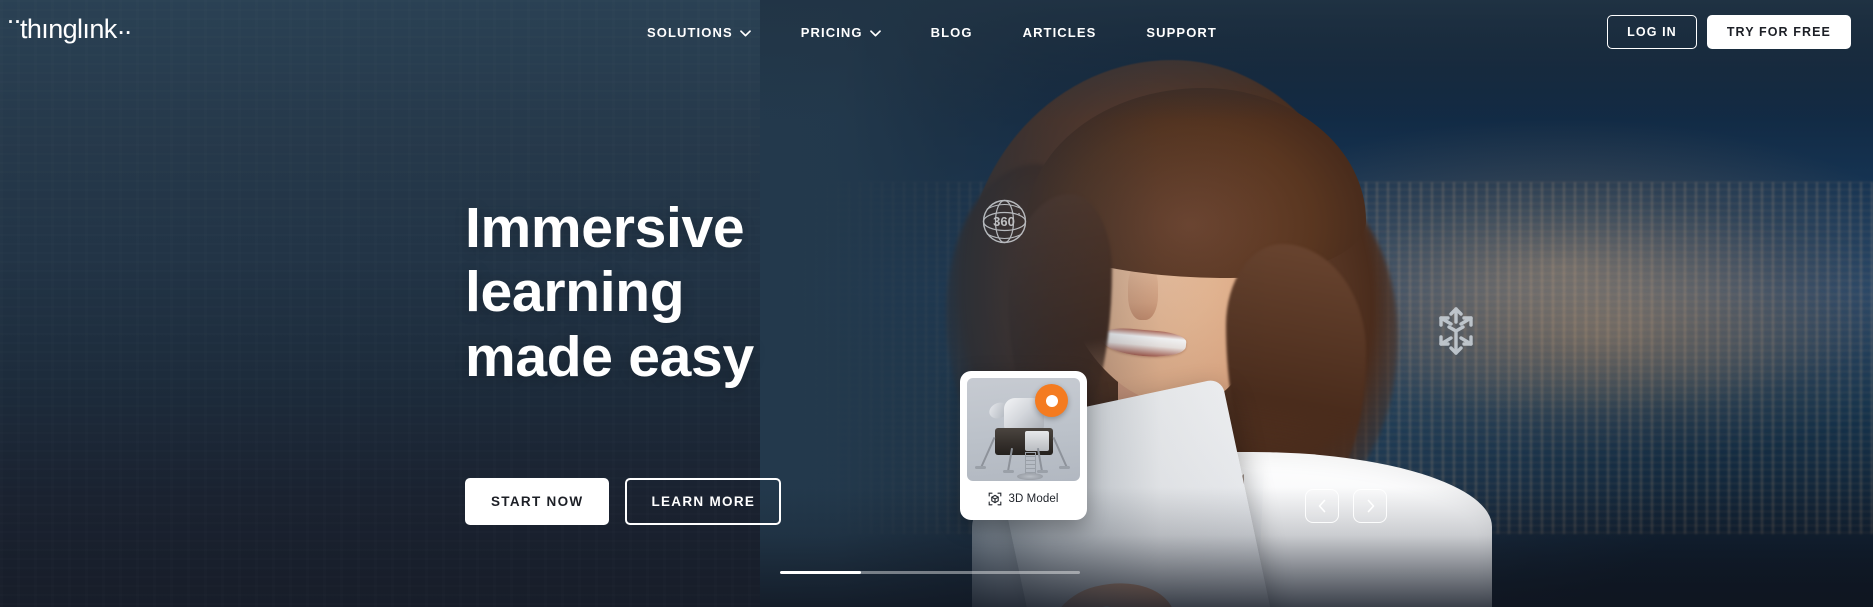 The height and width of the screenshot is (607, 1873). Describe the element at coordinates (820, 572) in the screenshot. I see `carousel-progress-fill` at that location.